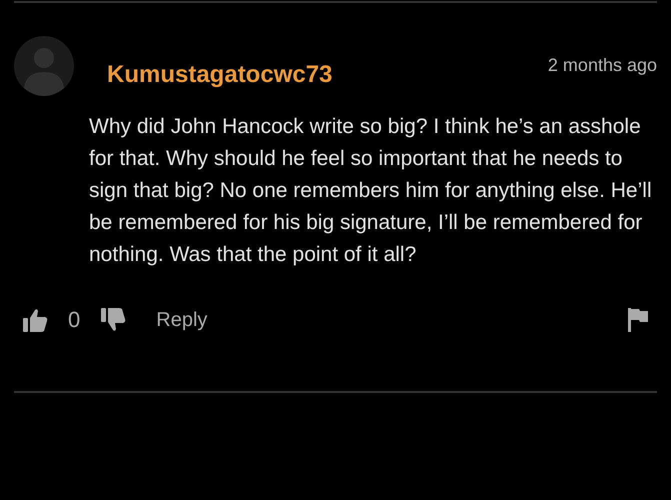 The height and width of the screenshot is (500, 671). Describe the element at coordinates (74, 320) in the screenshot. I see `vote-count: 0` at that location.